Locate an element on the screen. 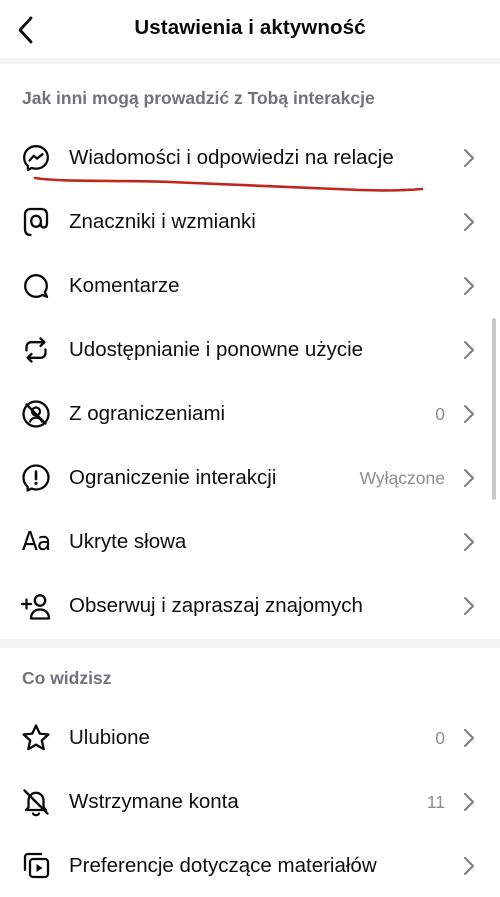  at-sign-icon is located at coordinates (36, 222).